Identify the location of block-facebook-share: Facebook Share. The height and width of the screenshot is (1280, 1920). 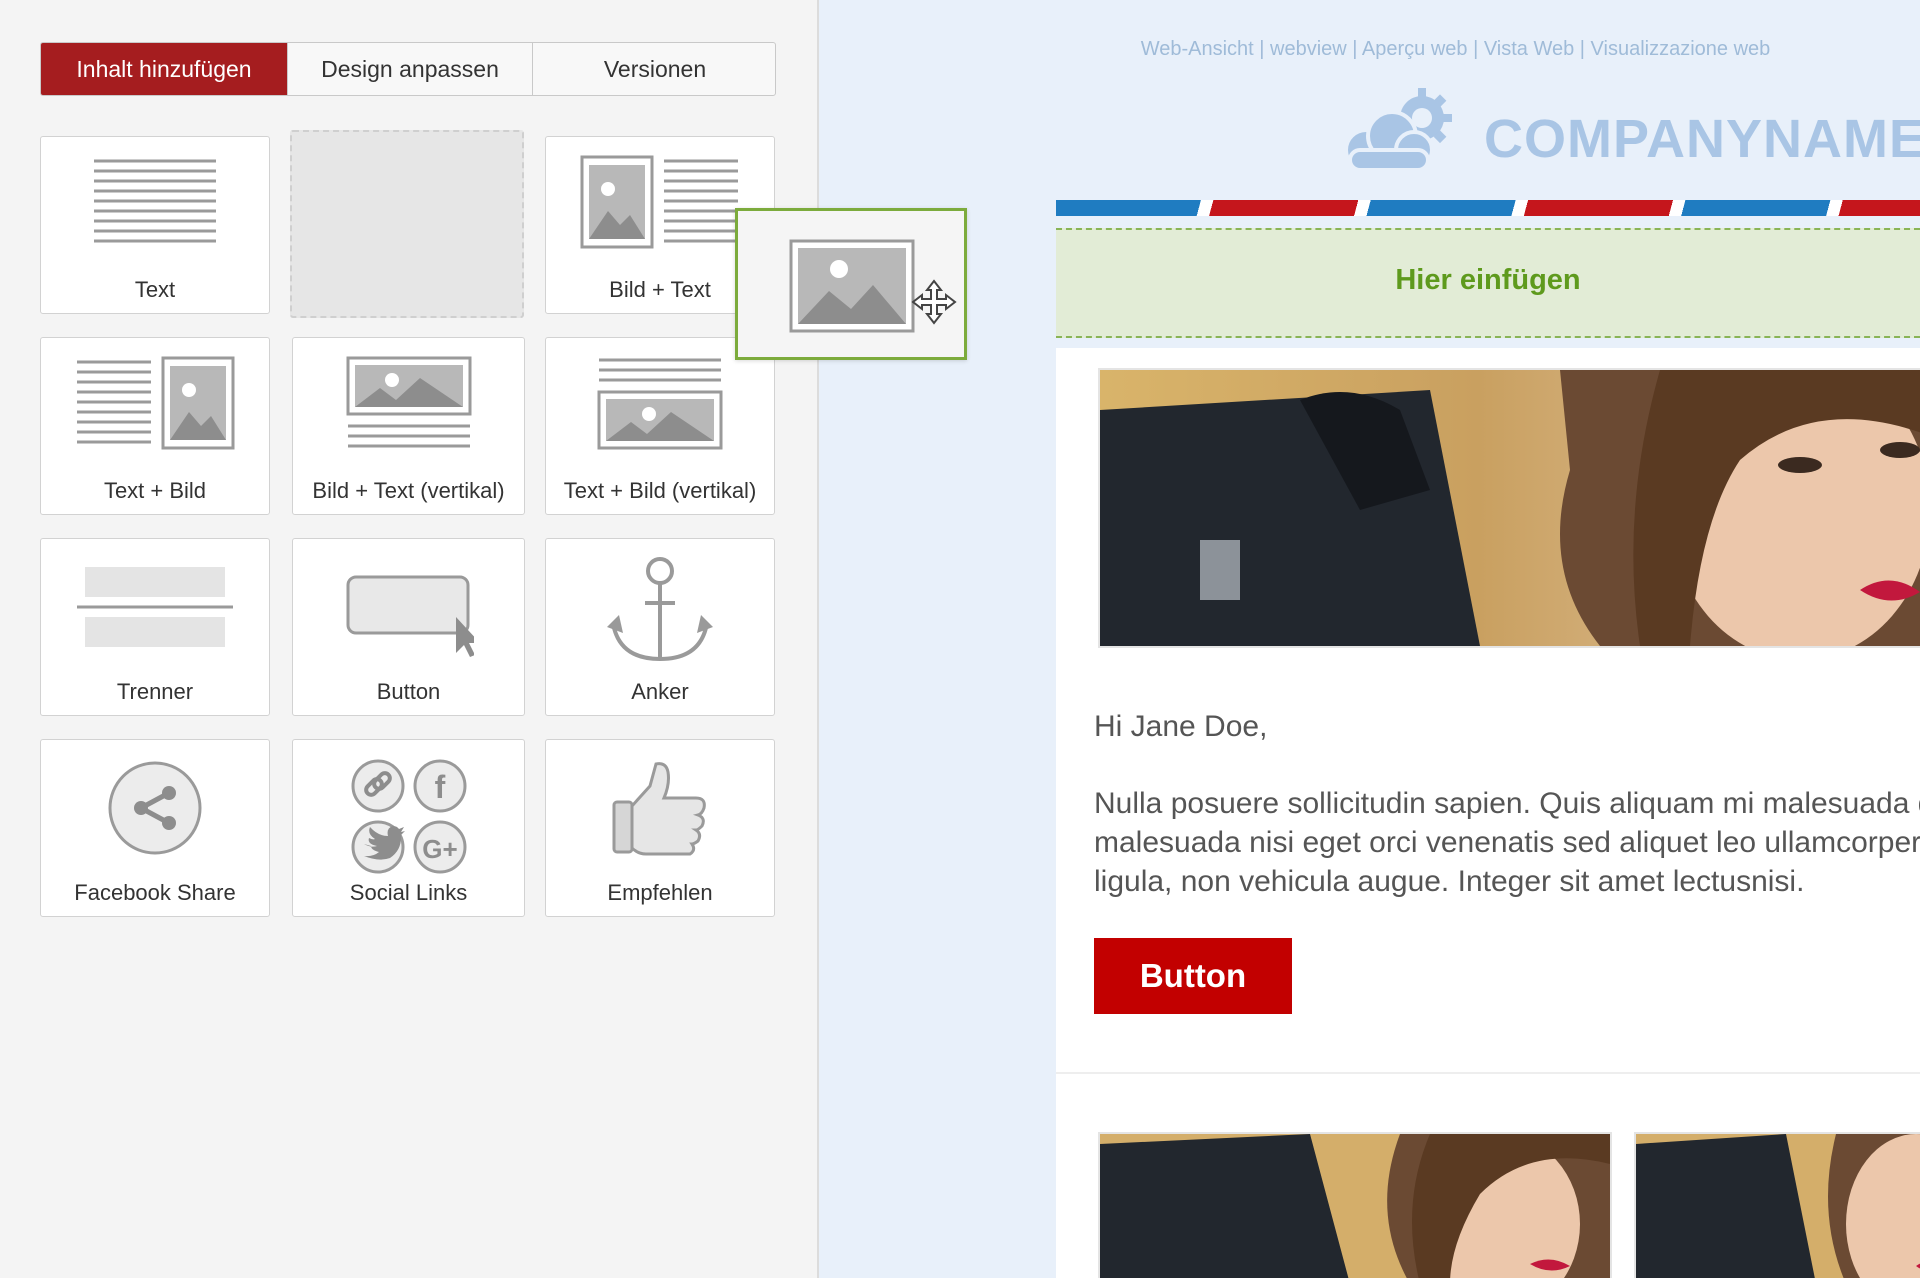
(155, 828).